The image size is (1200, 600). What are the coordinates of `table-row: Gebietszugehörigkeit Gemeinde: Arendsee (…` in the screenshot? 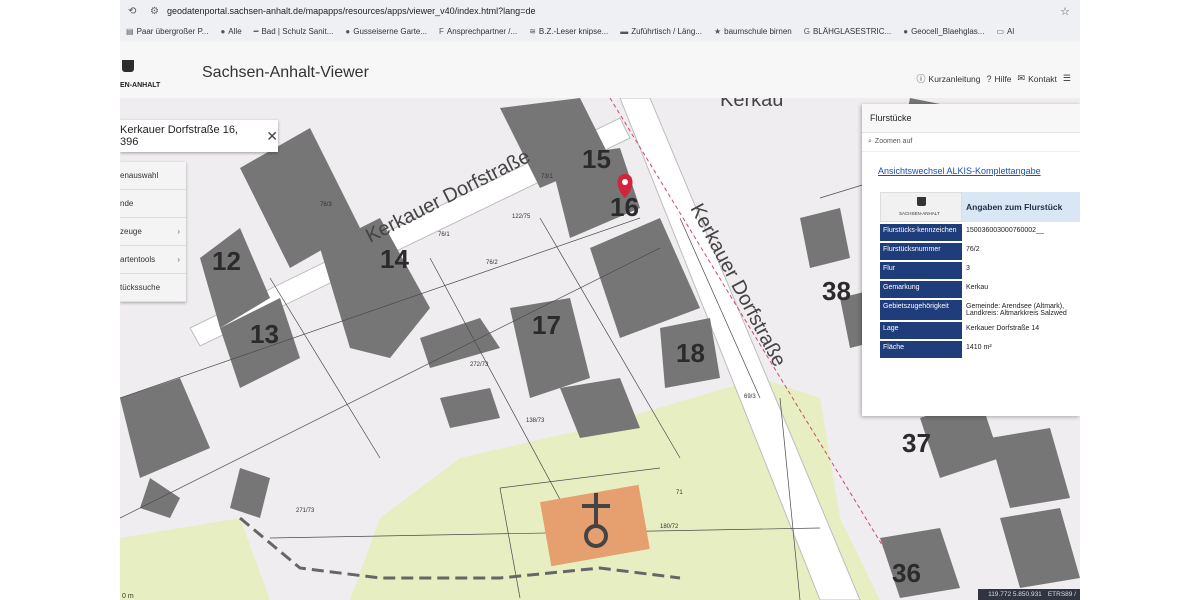 It's located at (980, 310).